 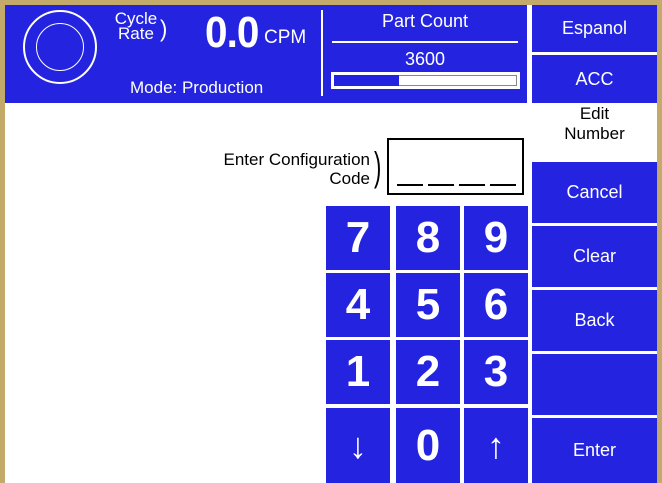 I want to click on config-code-prompt: Enter Configuration Code, so click(x=280, y=169).